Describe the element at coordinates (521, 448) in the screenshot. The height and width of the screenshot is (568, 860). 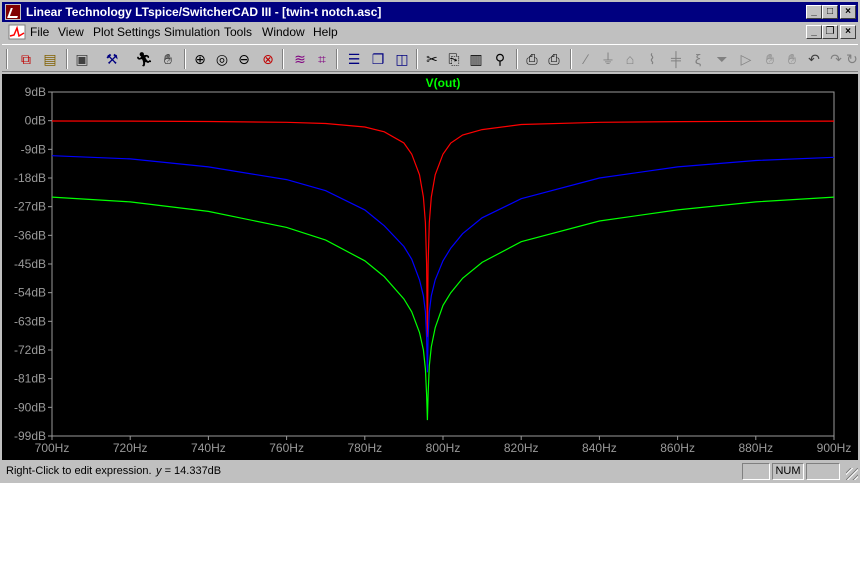
I see `x-tick-label: 820Hz` at that location.